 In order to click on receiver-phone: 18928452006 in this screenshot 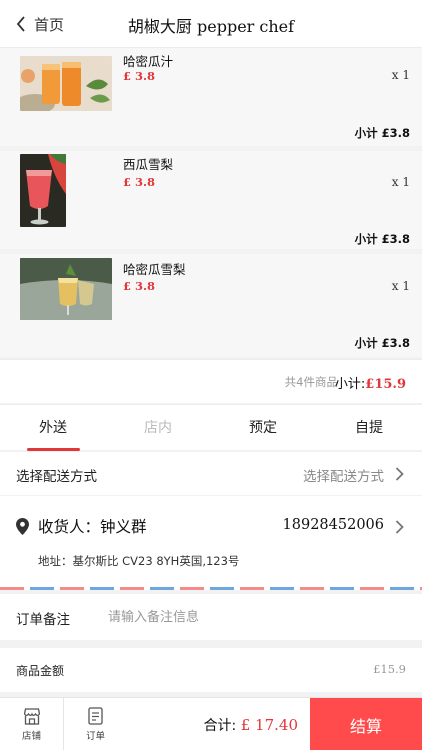, I will do `click(333, 525)`.